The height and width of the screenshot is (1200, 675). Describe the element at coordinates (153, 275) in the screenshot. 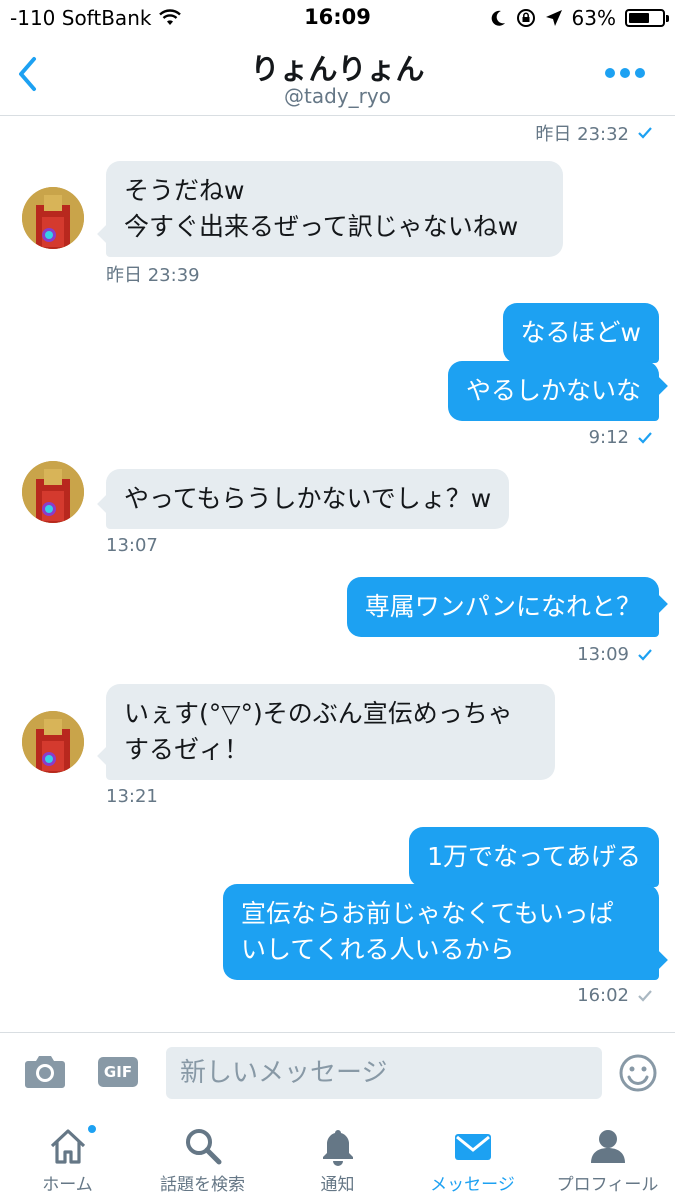

I see `timestamp: 昨日 23:39` at that location.